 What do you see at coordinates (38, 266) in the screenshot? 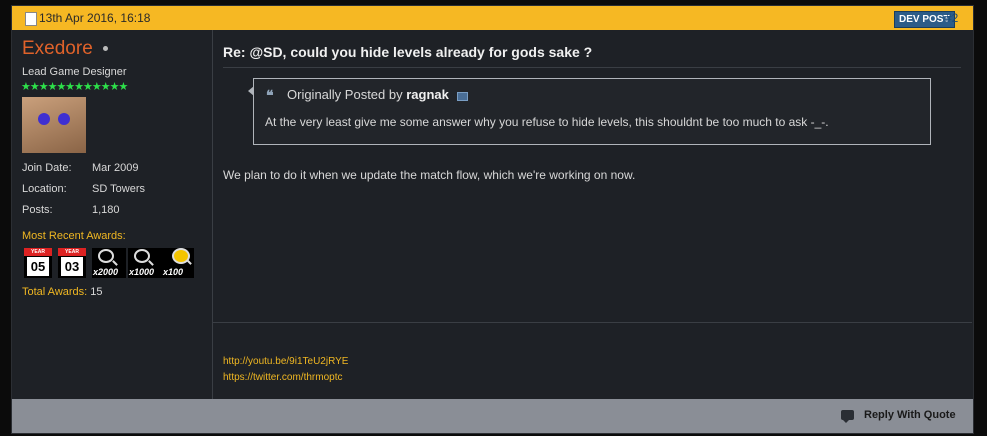
I see `award-number: 05` at bounding box center [38, 266].